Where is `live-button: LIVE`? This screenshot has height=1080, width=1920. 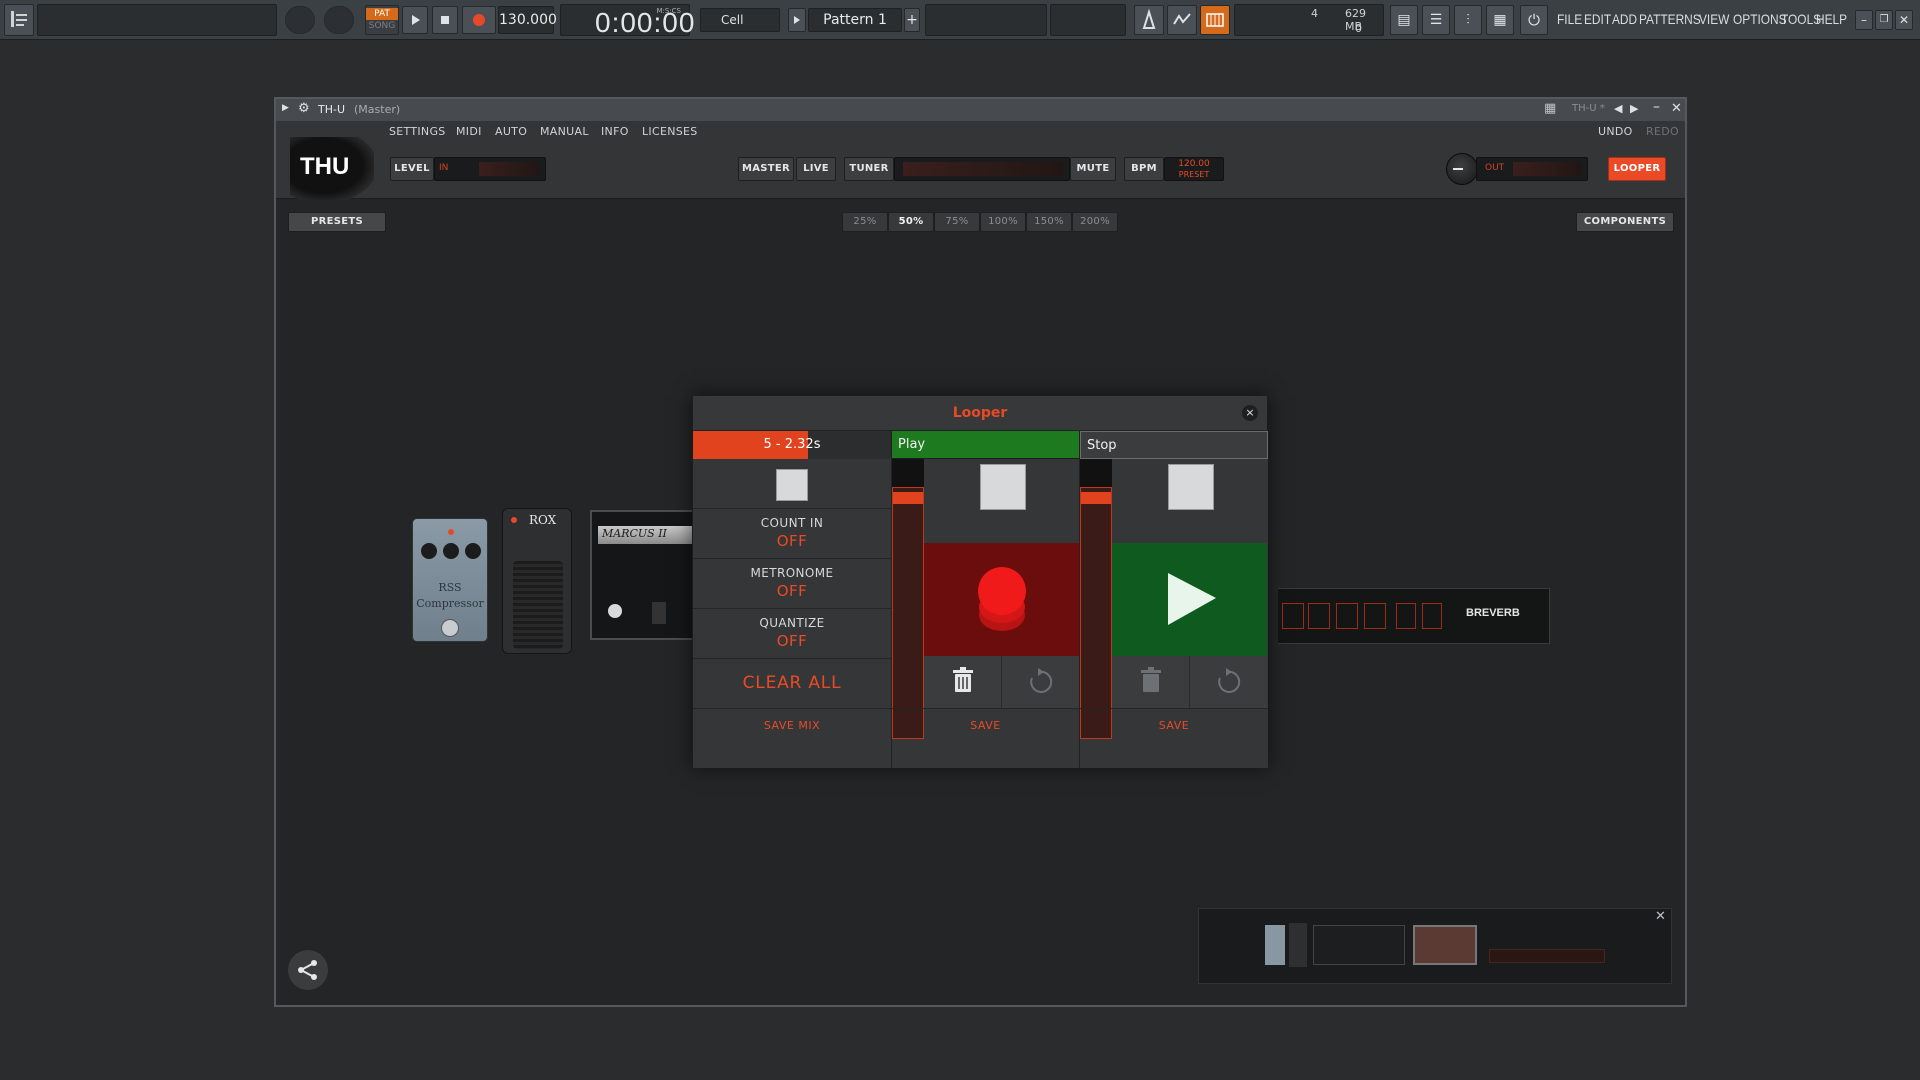
live-button: LIVE is located at coordinates (816, 169).